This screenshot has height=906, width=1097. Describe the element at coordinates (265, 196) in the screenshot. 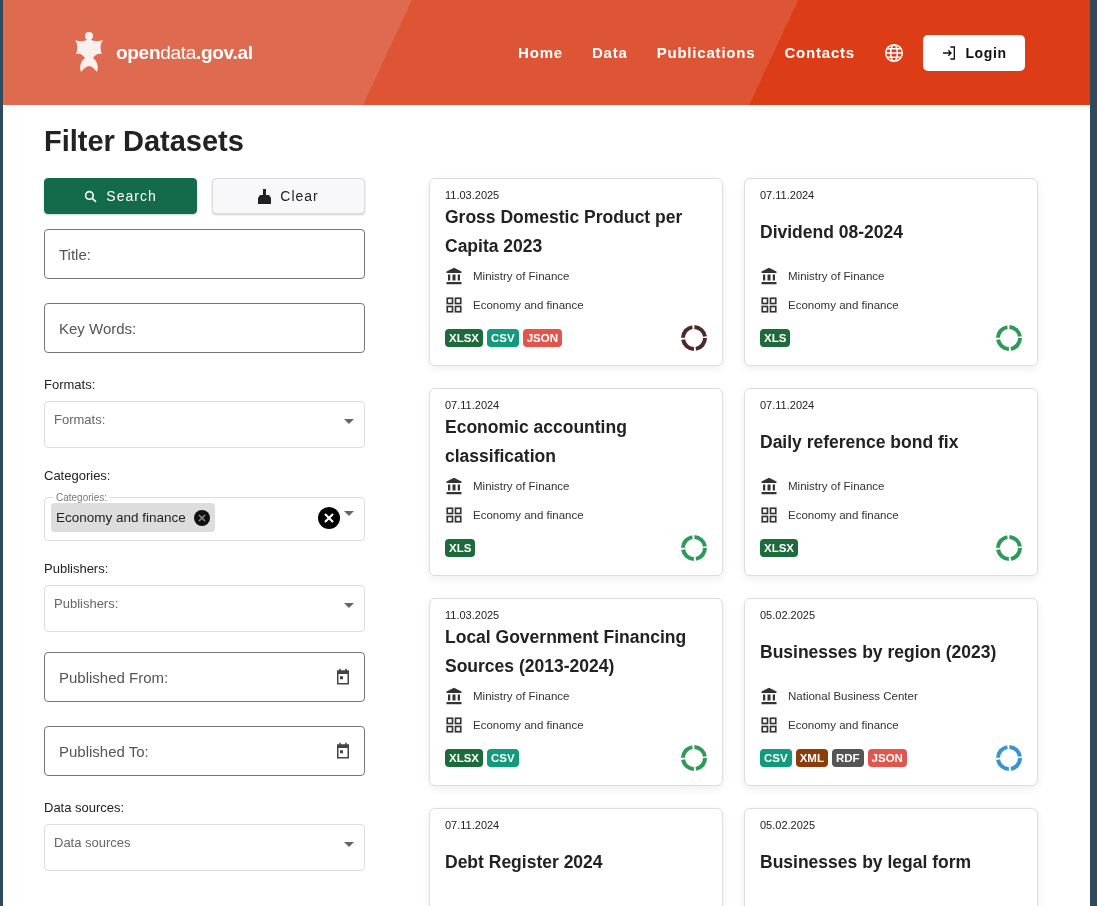

I see `broom-icon` at that location.